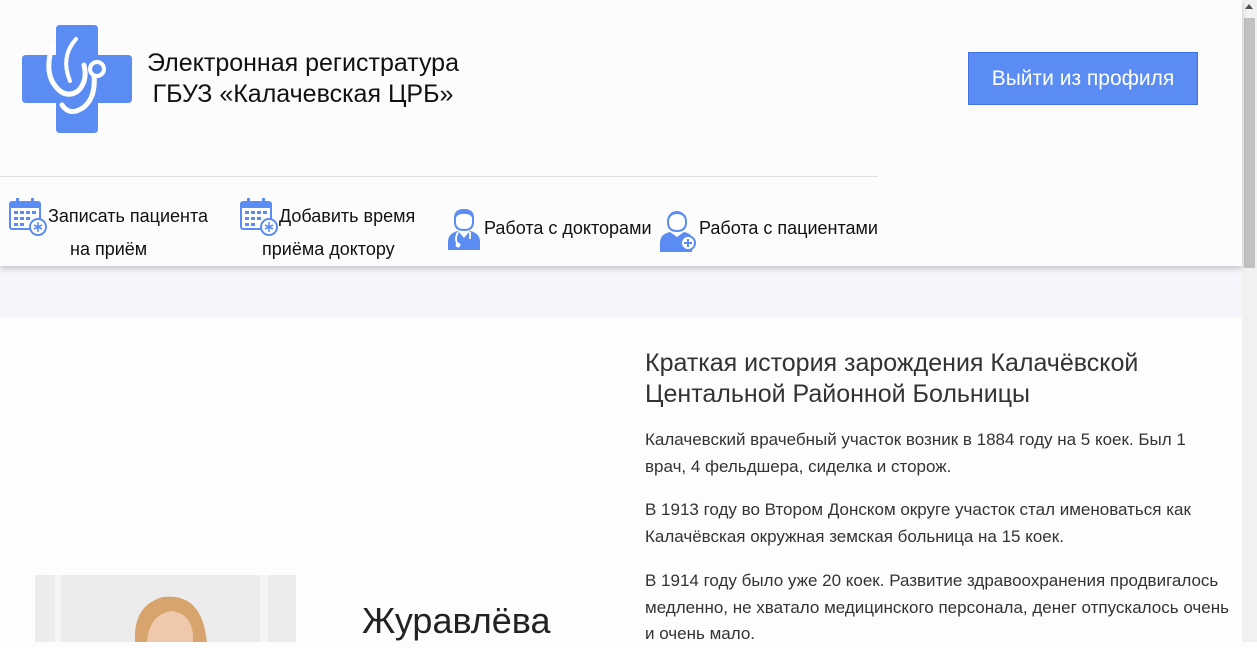 Image resolution: width=1257 pixels, height=648 pixels. What do you see at coordinates (456, 620) in the screenshot?
I see `doctor-name: Журавлёва` at bounding box center [456, 620].